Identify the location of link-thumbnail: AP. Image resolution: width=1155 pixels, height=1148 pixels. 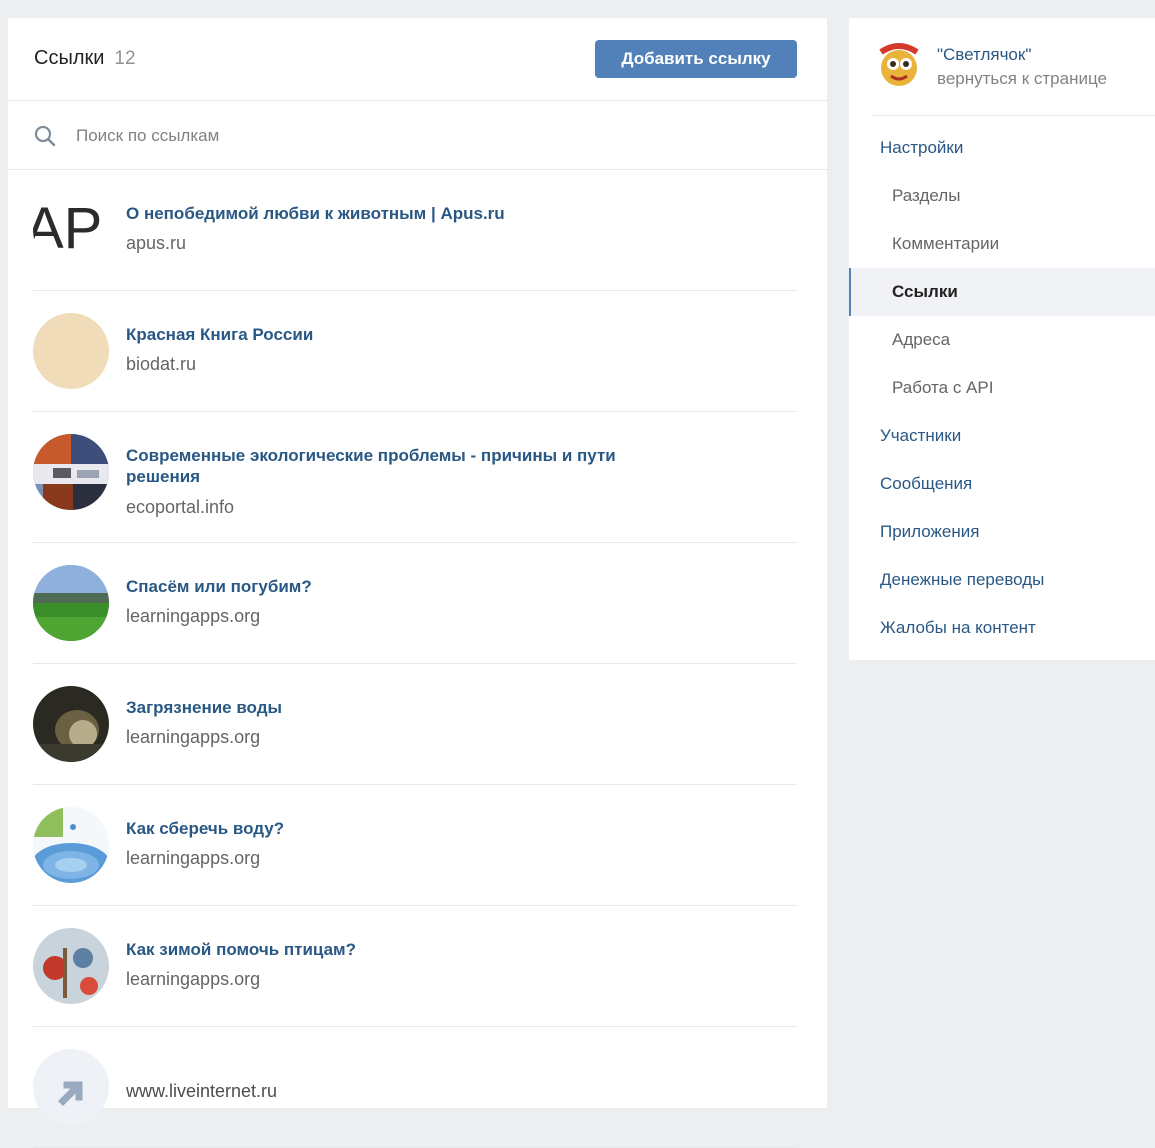
(71, 230).